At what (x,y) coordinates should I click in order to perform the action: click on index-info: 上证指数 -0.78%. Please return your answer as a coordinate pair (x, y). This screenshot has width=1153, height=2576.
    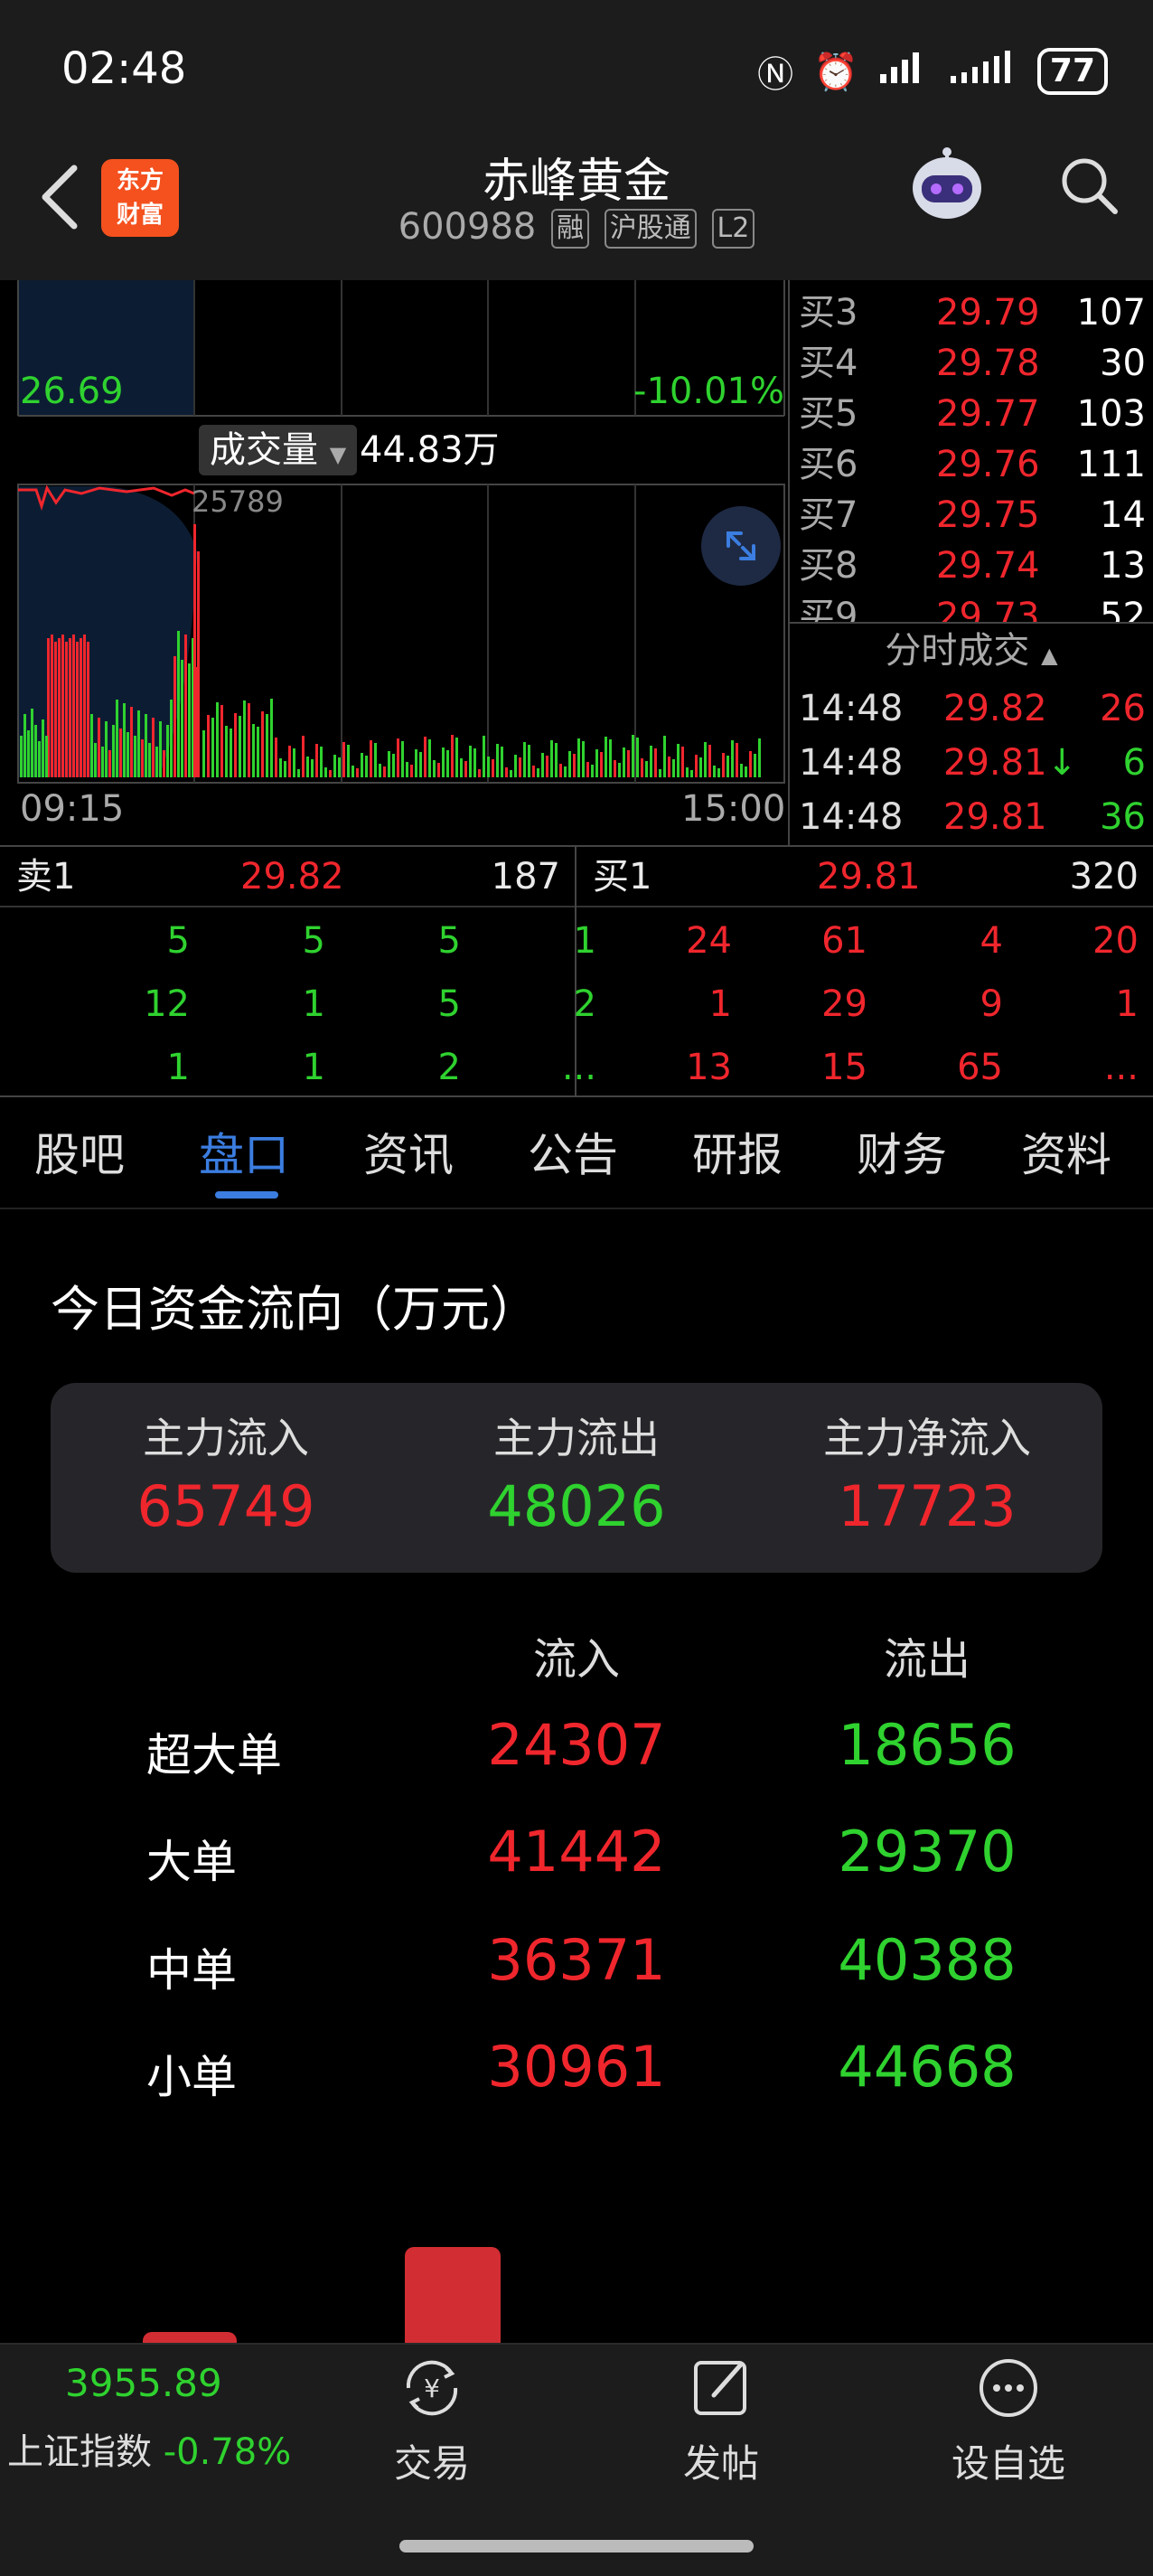
    Looking at the image, I should click on (149, 2449).